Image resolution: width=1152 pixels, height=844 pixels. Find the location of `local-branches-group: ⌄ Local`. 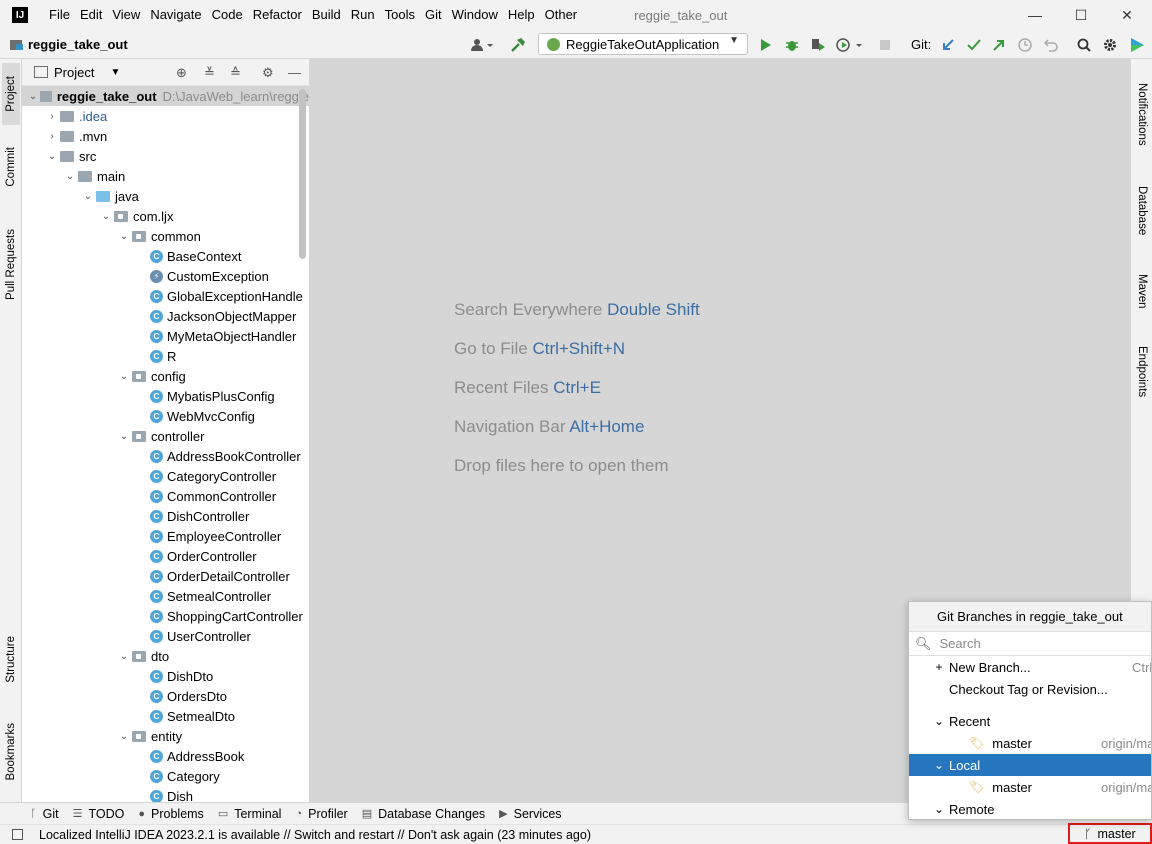

local-branches-group: ⌄ Local is located at coordinates (1030, 765).